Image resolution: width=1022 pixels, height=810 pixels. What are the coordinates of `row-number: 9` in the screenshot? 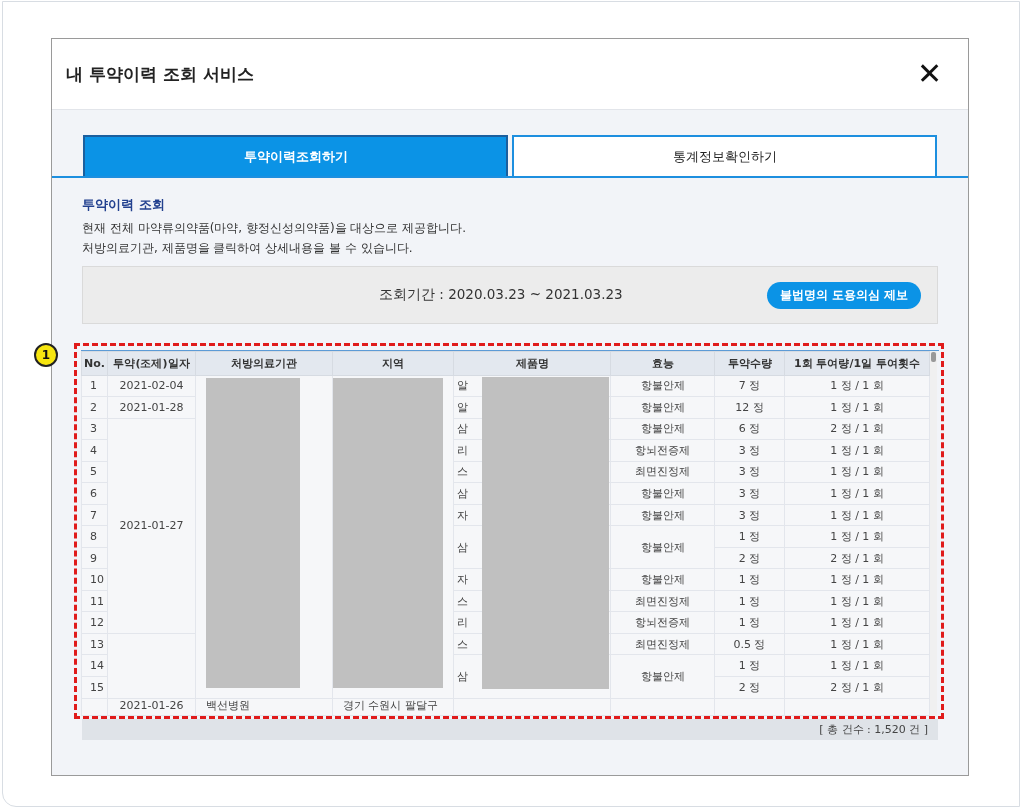 It's located at (94, 558).